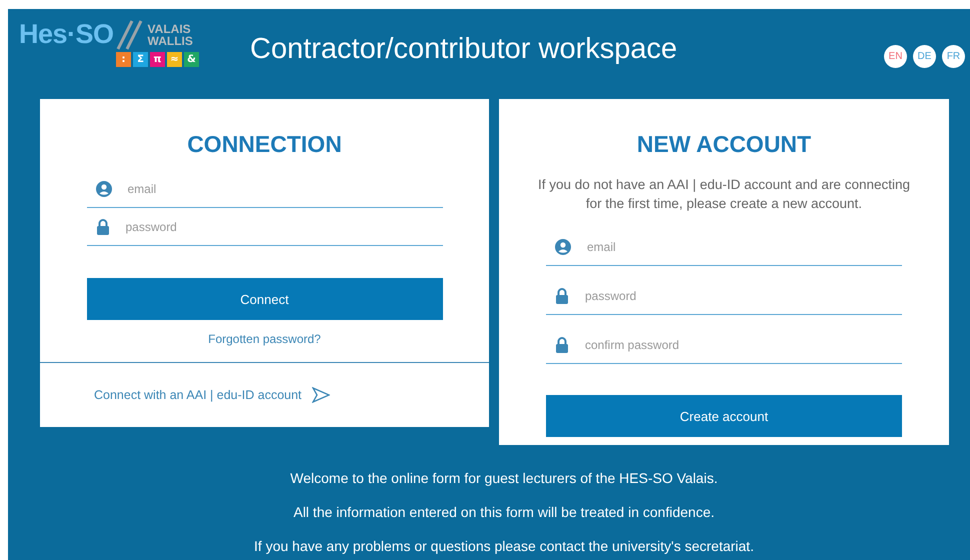 This screenshot has height=560, width=970. I want to click on input-field: confirm password, so click(742, 344).